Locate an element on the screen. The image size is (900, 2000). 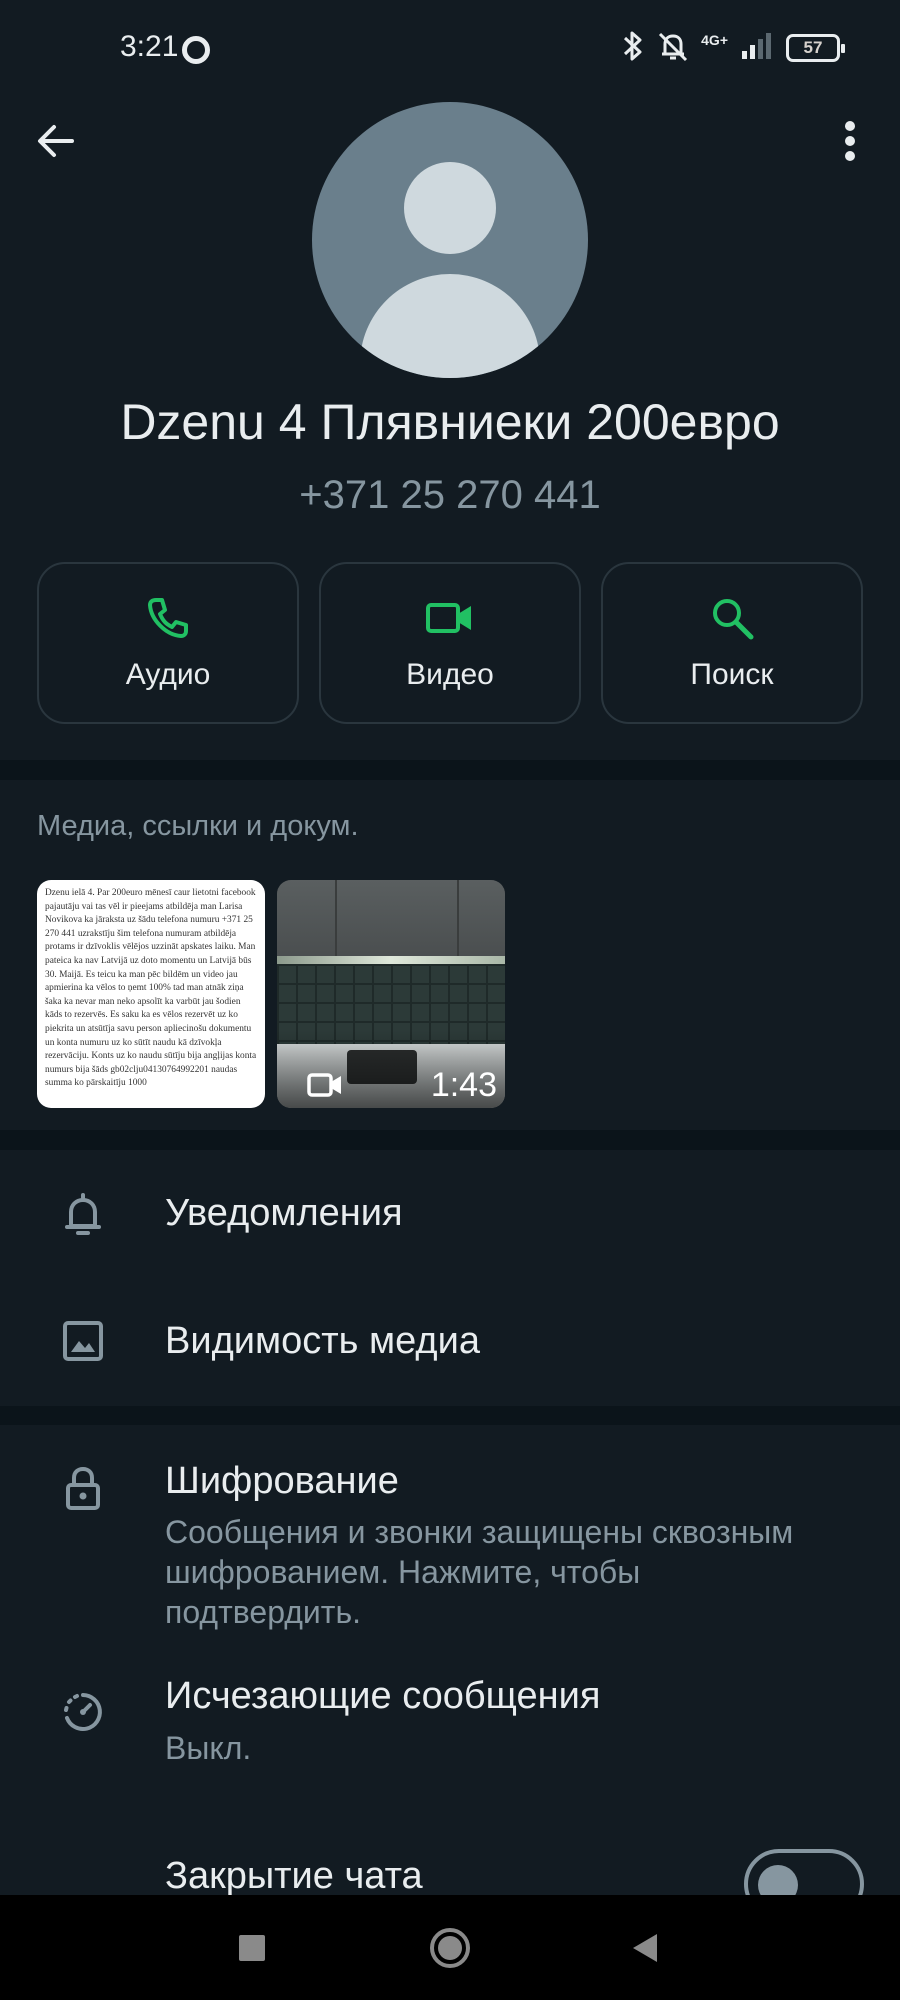
square-icon is located at coordinates (252, 1948).